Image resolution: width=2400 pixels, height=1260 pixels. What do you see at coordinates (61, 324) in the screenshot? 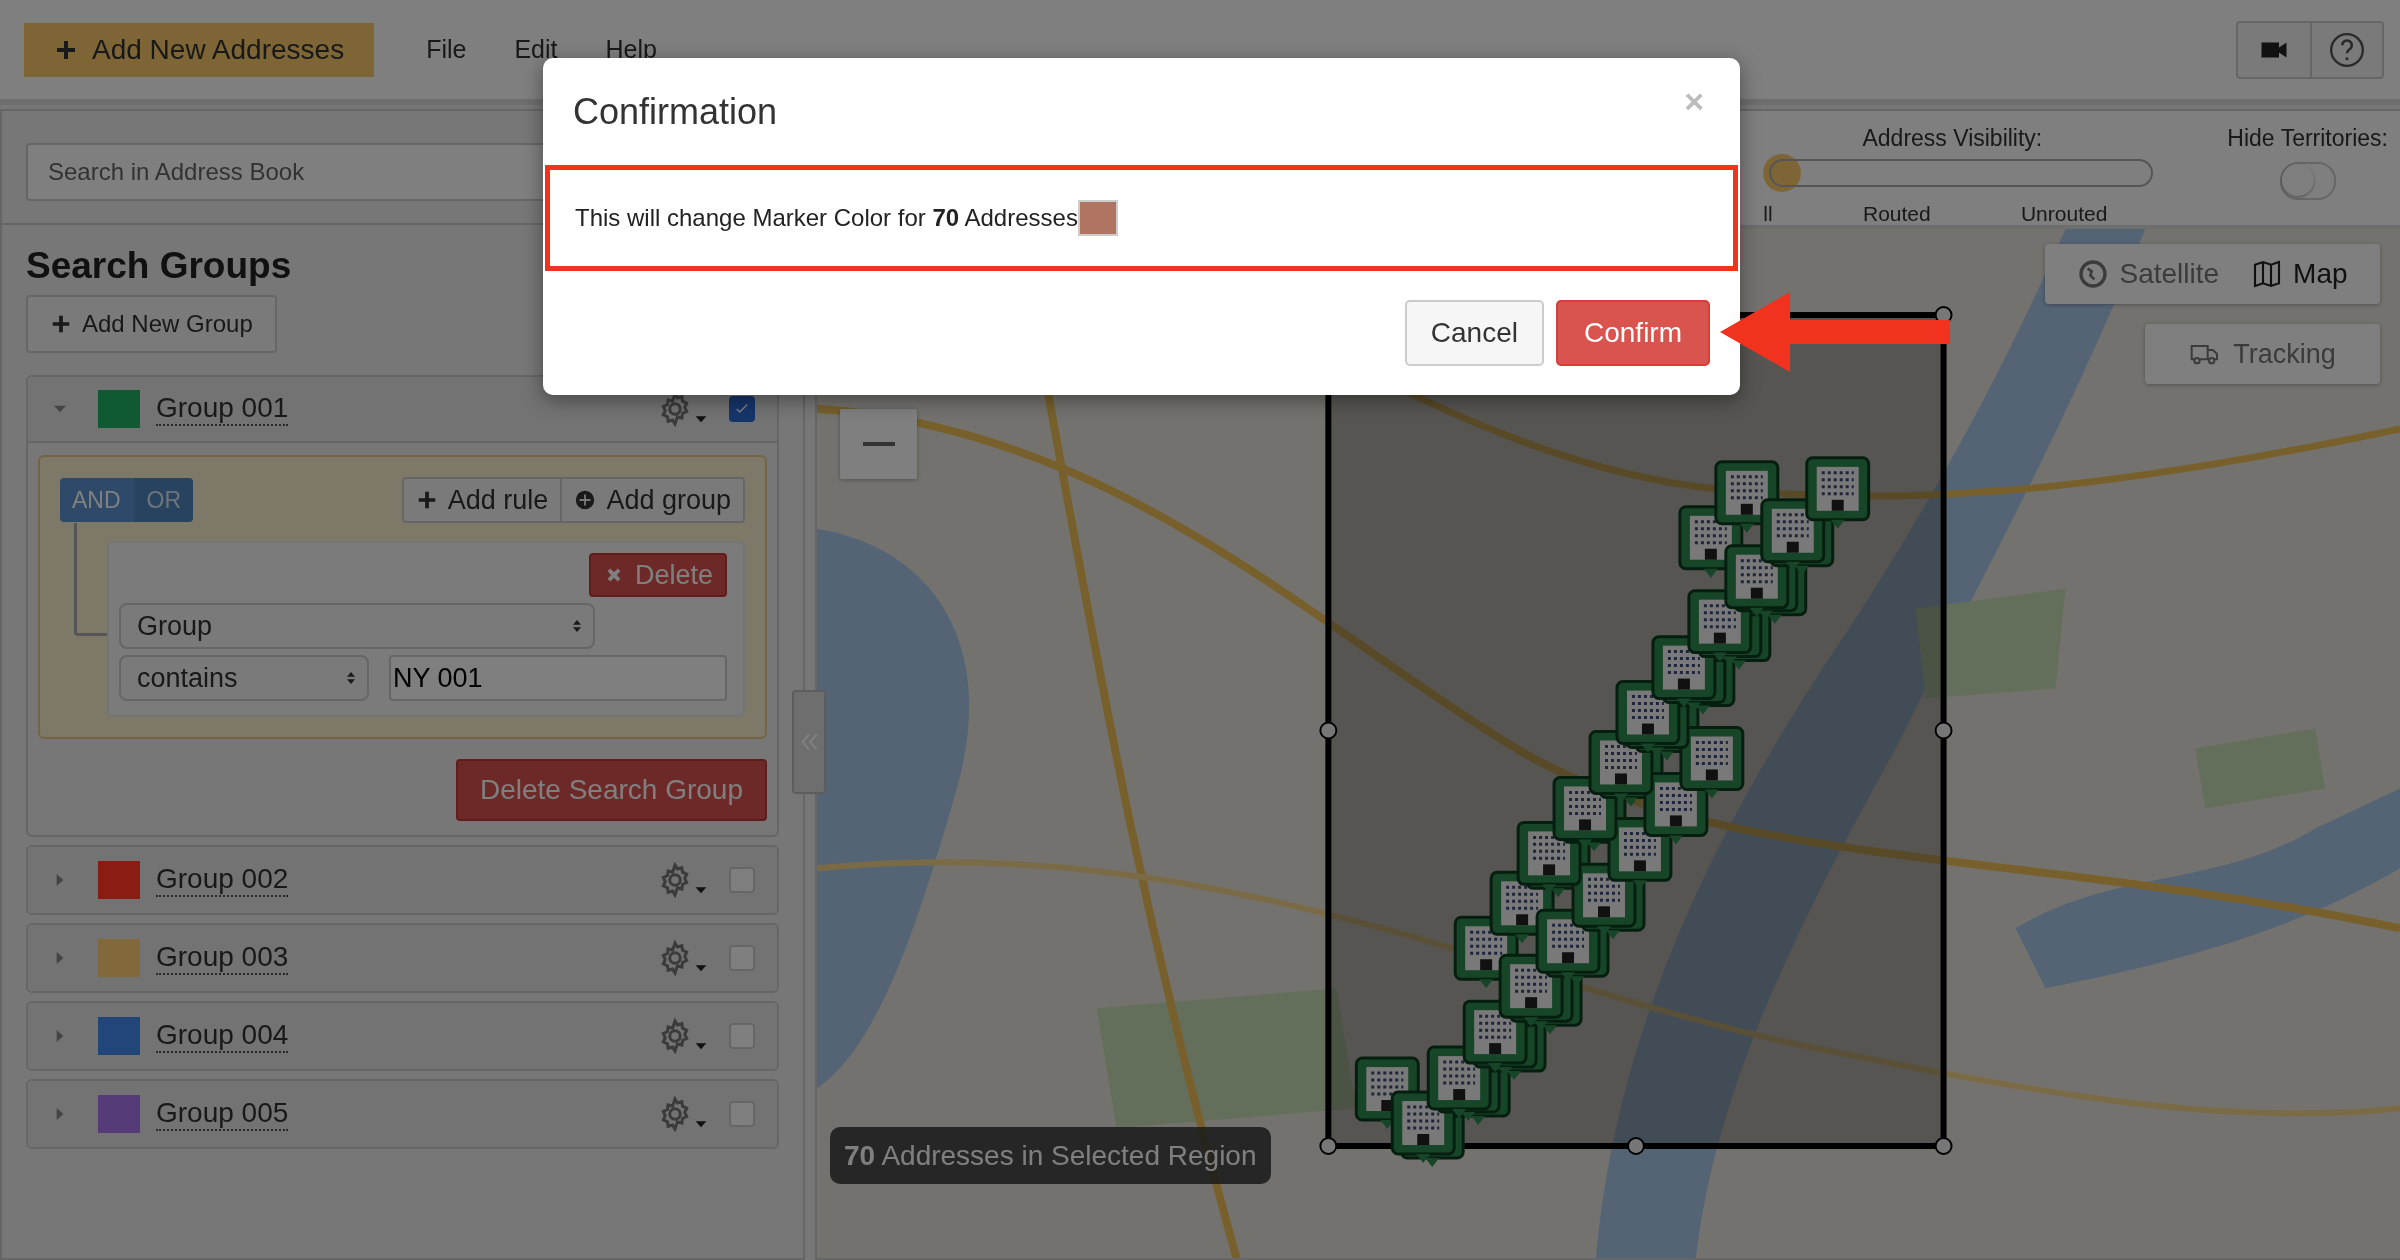
I see `plus-icon` at bounding box center [61, 324].